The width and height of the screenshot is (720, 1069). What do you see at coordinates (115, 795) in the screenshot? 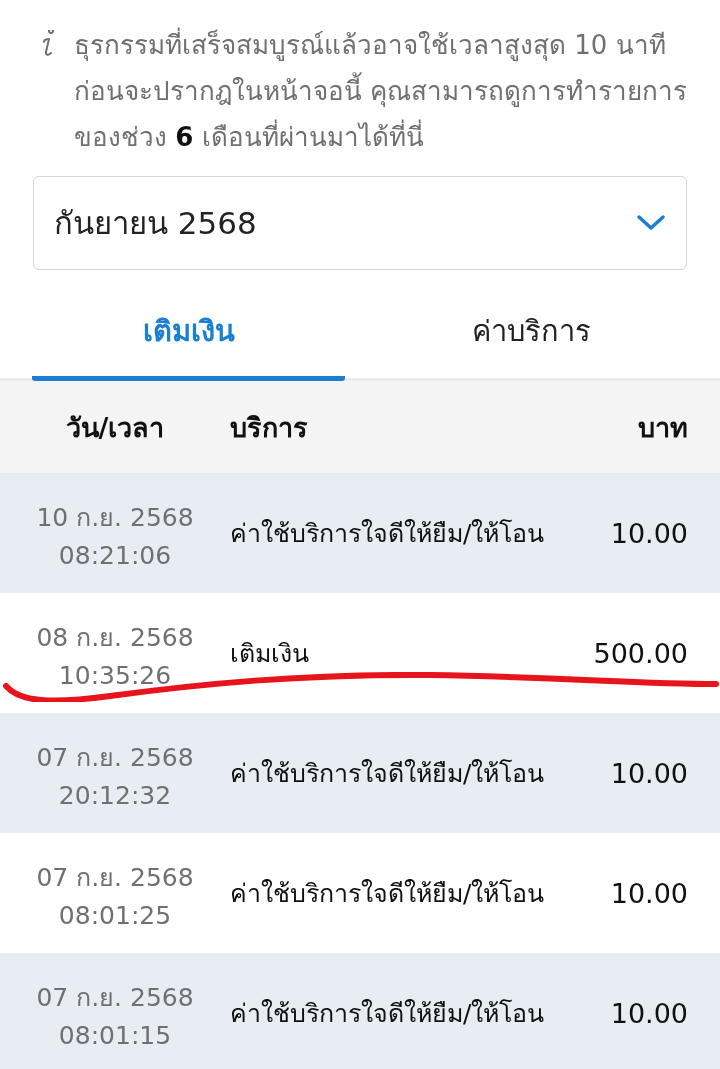
I see `time-text: 20:12:32` at bounding box center [115, 795].